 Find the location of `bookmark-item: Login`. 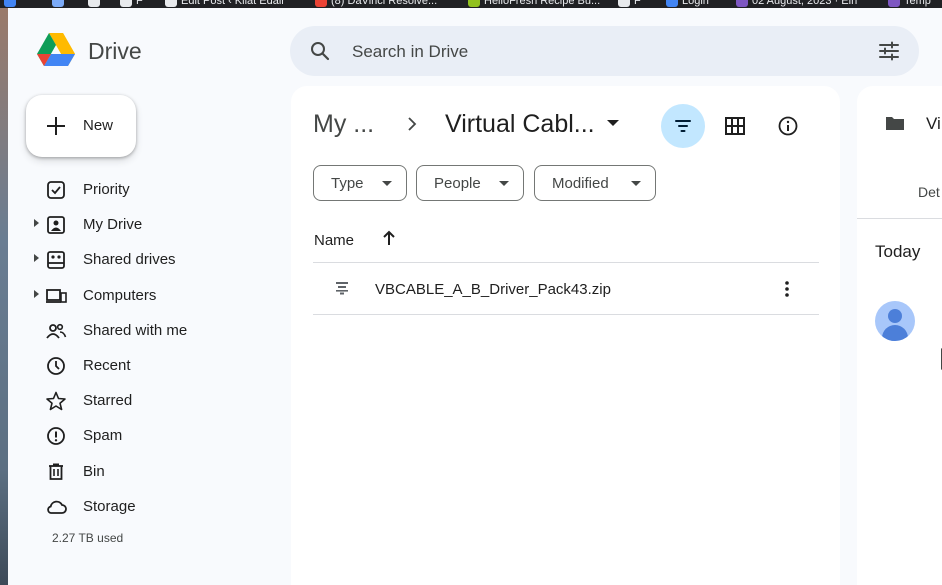

bookmark-item: Login is located at coordinates (687, 4).